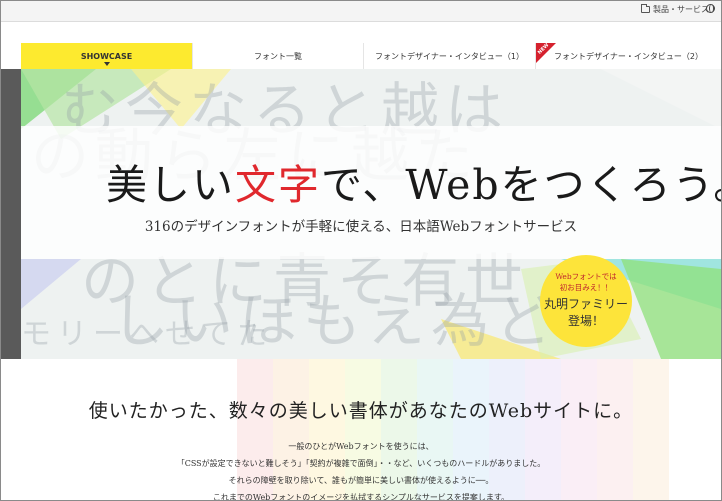 Image resolution: width=722 pixels, height=501 pixels. I want to click on tab-font-list: フォント一覧, so click(277, 56).